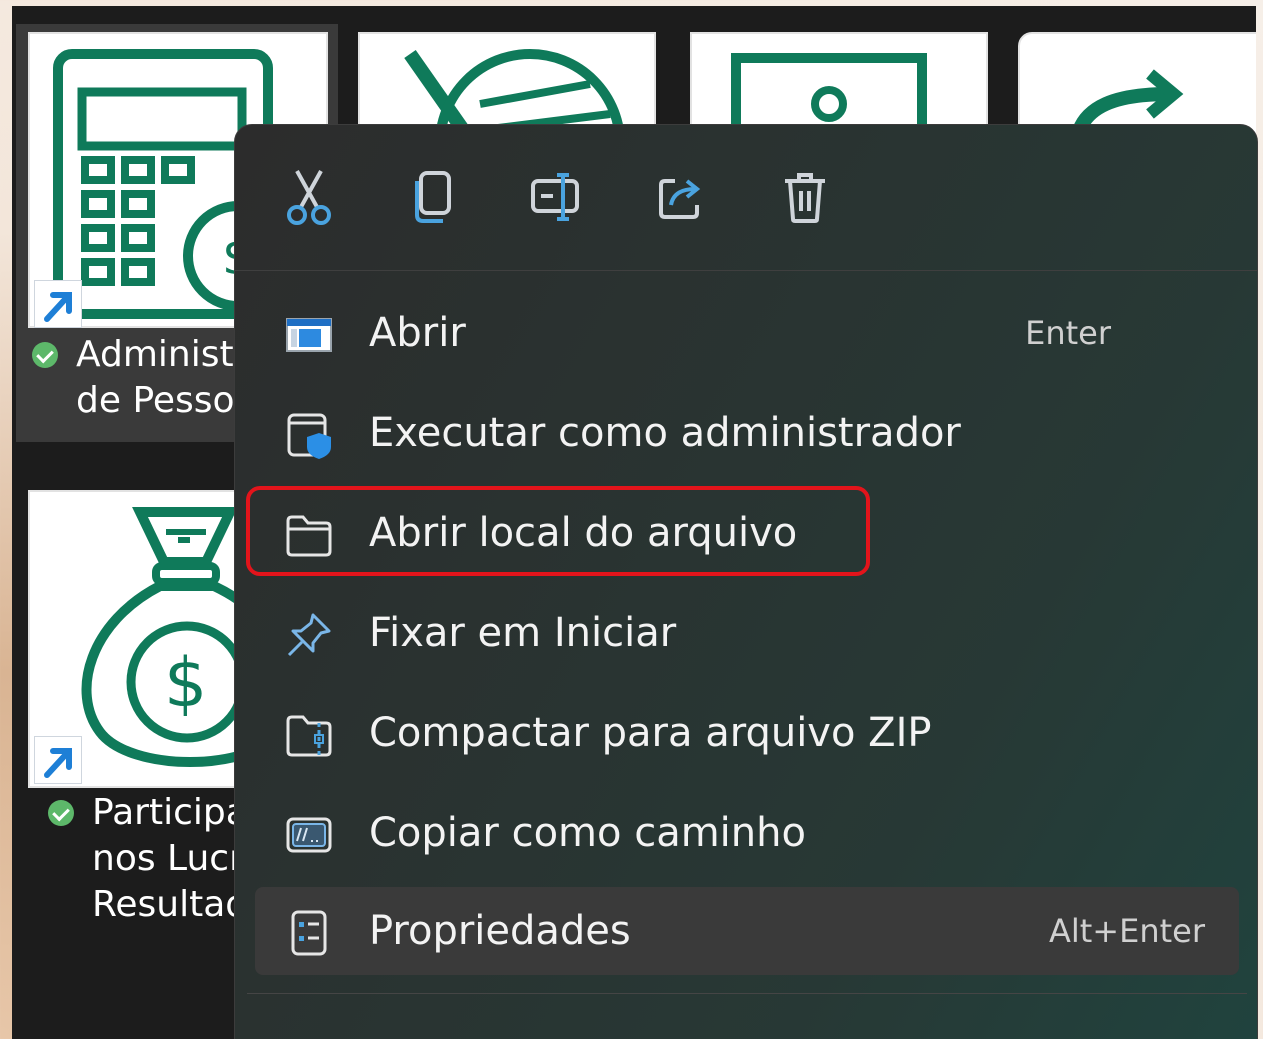 Image resolution: width=1263 pixels, height=1039 pixels. I want to click on copy-icon, so click(433, 197).